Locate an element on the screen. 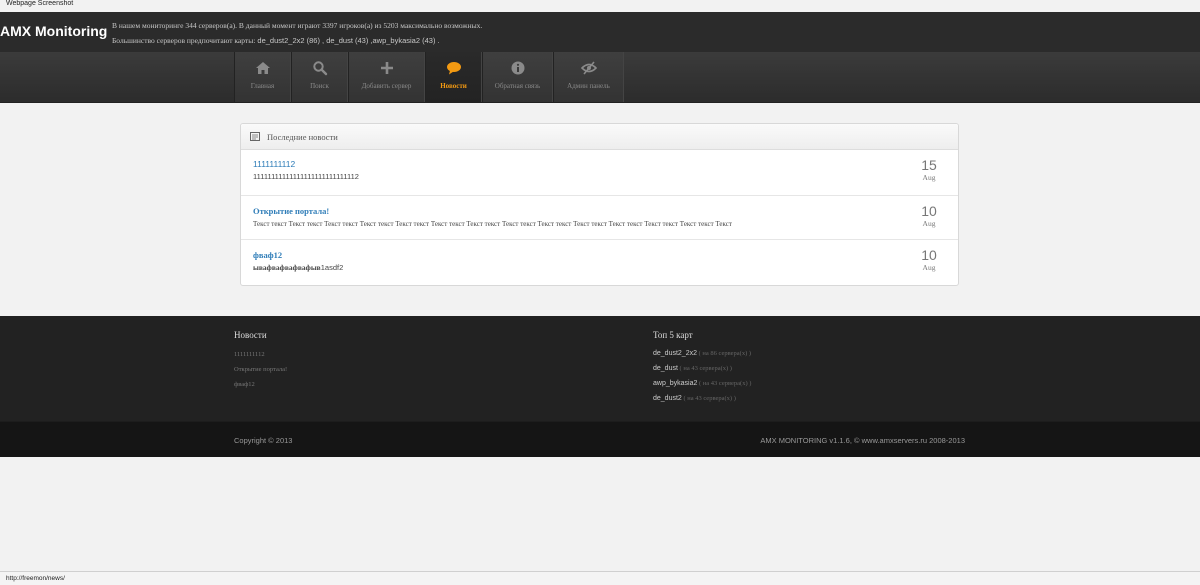 The height and width of the screenshot is (585, 1200). footer-news-link: Открытие портала! is located at coordinates (260, 369).